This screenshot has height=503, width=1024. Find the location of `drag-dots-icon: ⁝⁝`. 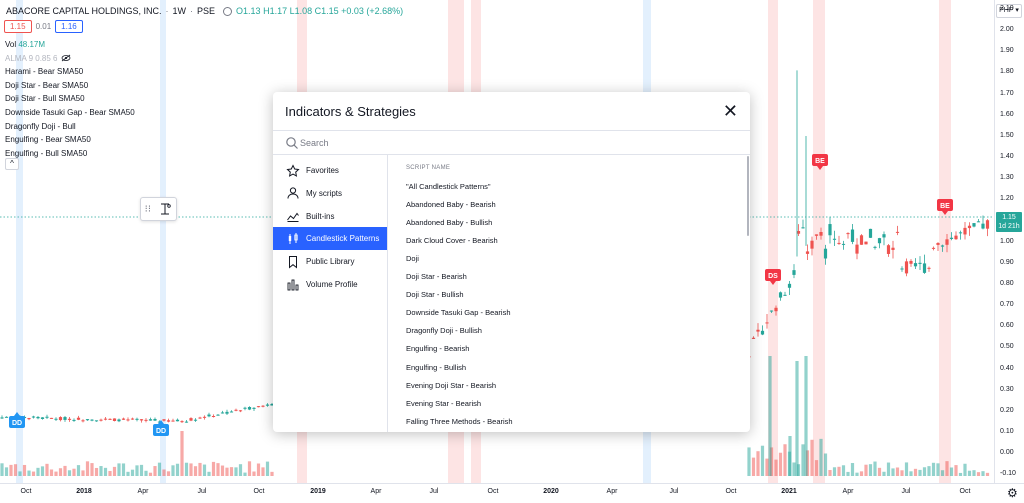

drag-dots-icon: ⁝⁝ is located at coordinates (148, 209).